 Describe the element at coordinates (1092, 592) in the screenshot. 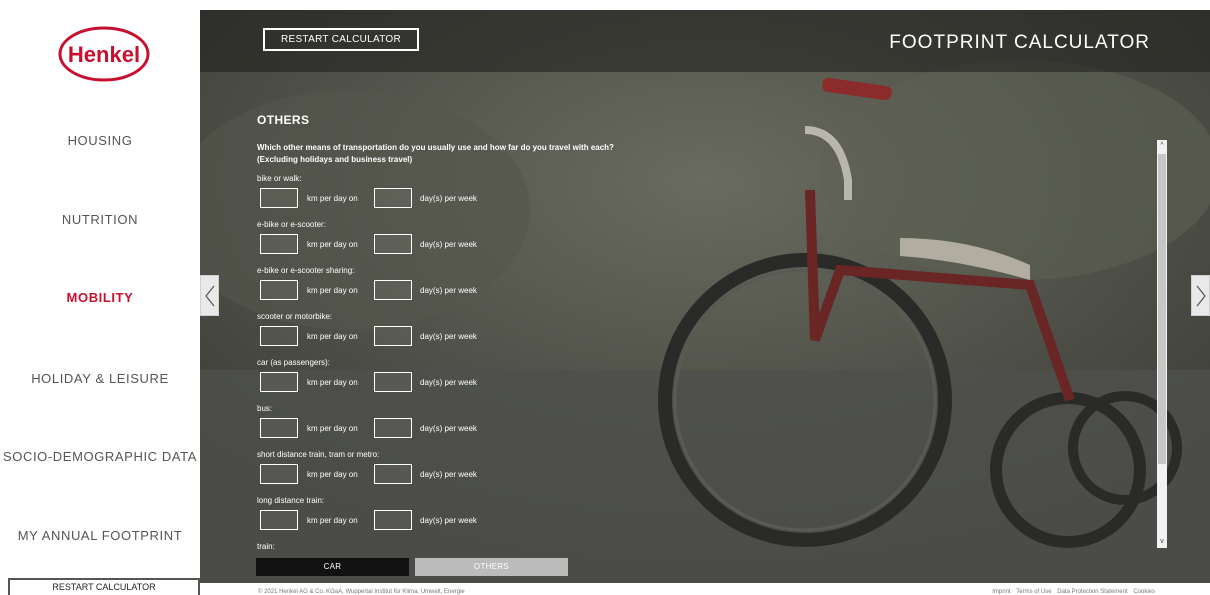

I see `footer-link-data-protection: Data Protection Statement` at that location.